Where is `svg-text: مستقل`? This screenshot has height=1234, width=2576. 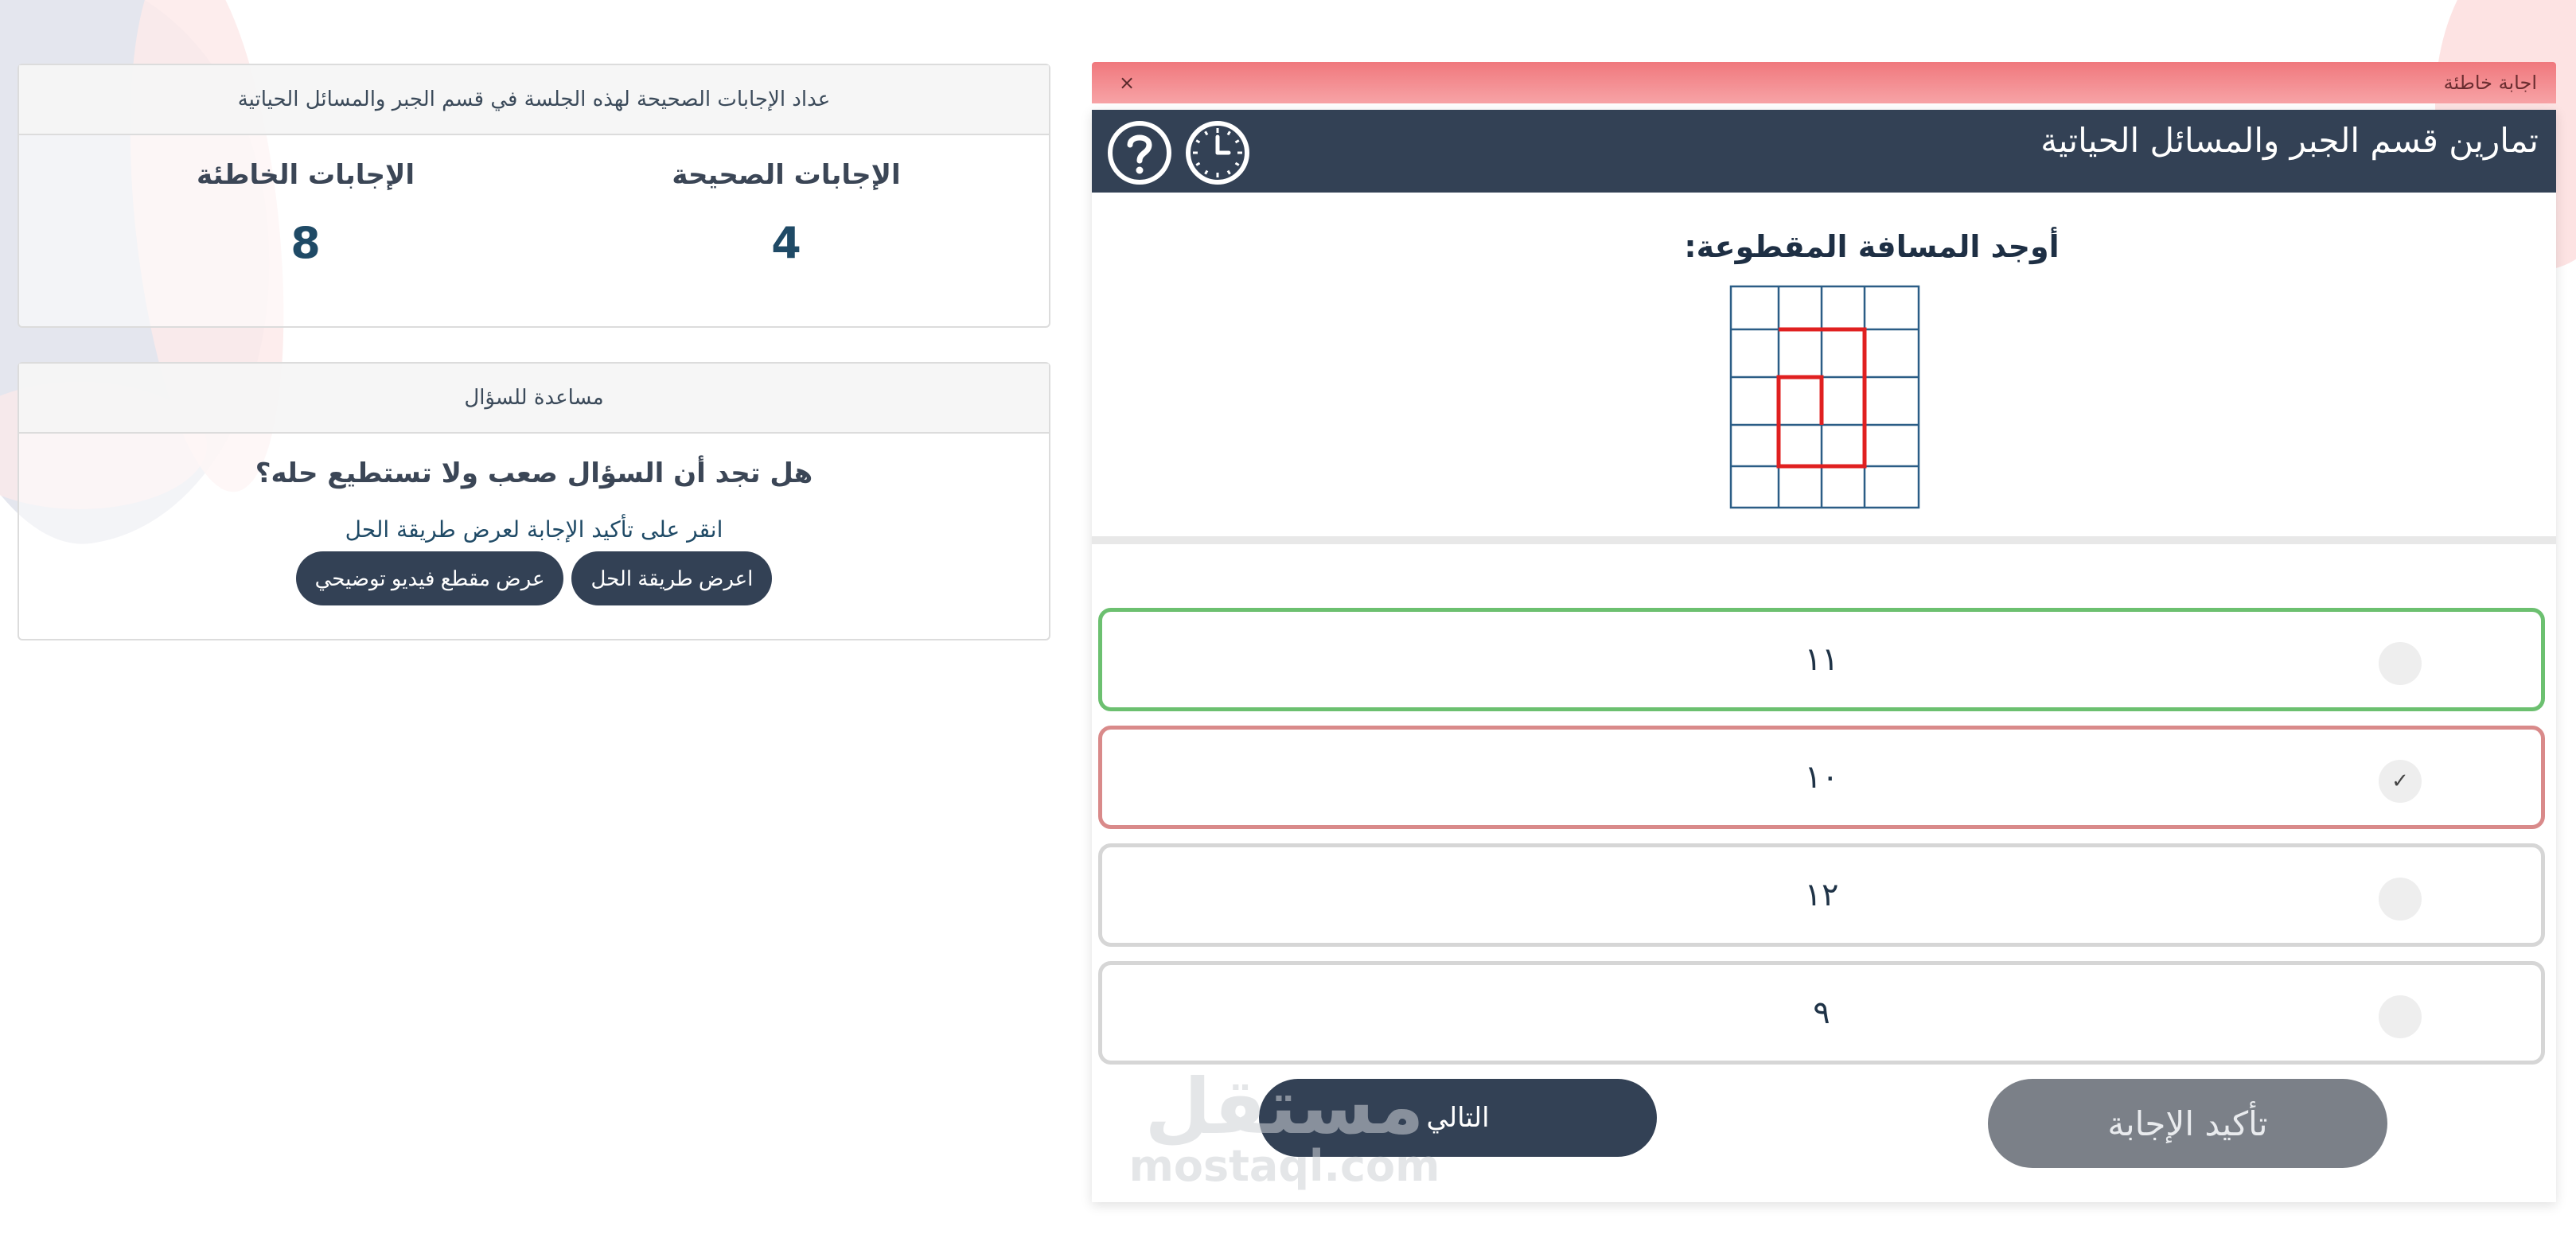 svg-text: مستقل is located at coordinates (1284, 1106).